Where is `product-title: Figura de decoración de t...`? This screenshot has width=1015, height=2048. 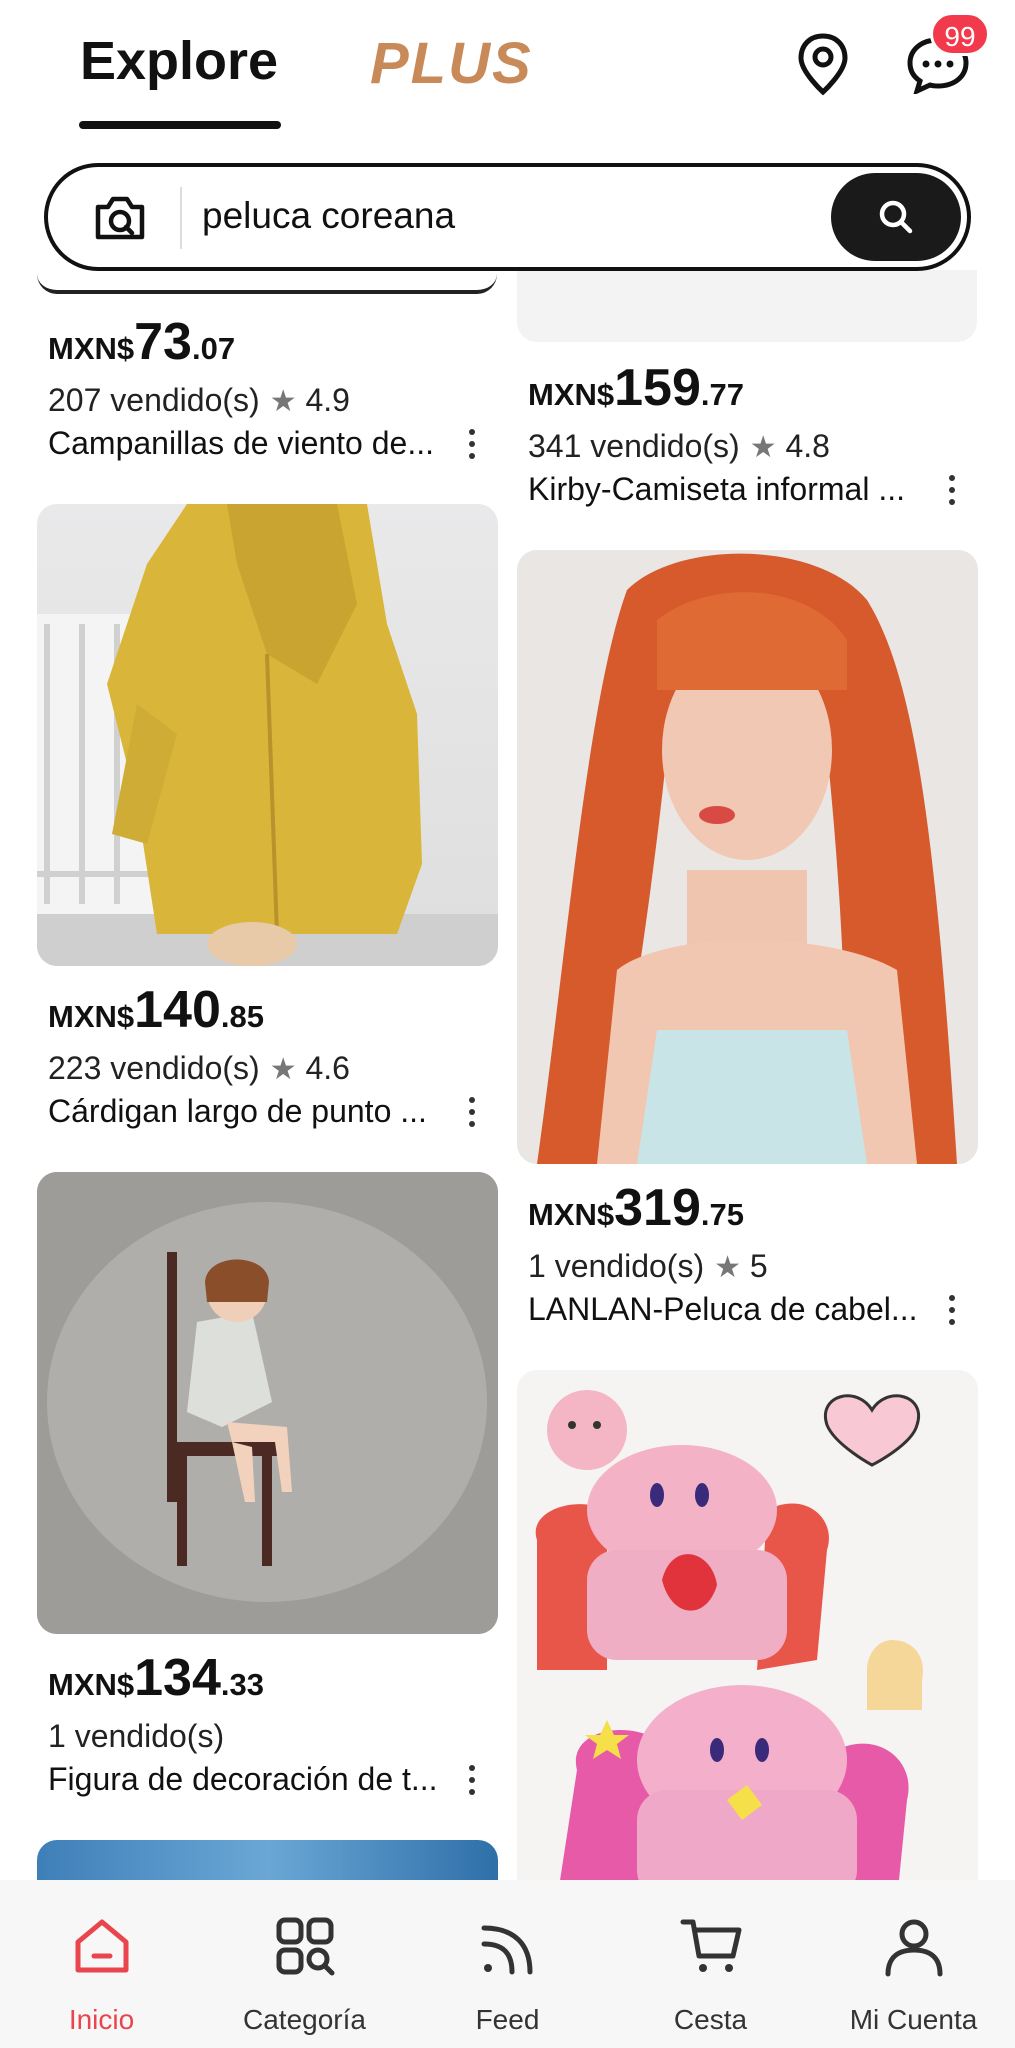
product-title: Figura de decoración de t... is located at coordinates (248, 1779).